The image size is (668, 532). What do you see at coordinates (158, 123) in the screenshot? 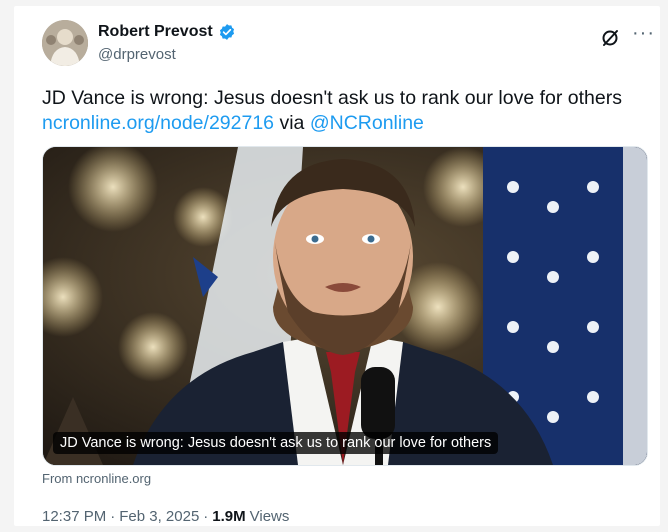
I see `article-link: ncronline.org/node/292716` at bounding box center [158, 123].